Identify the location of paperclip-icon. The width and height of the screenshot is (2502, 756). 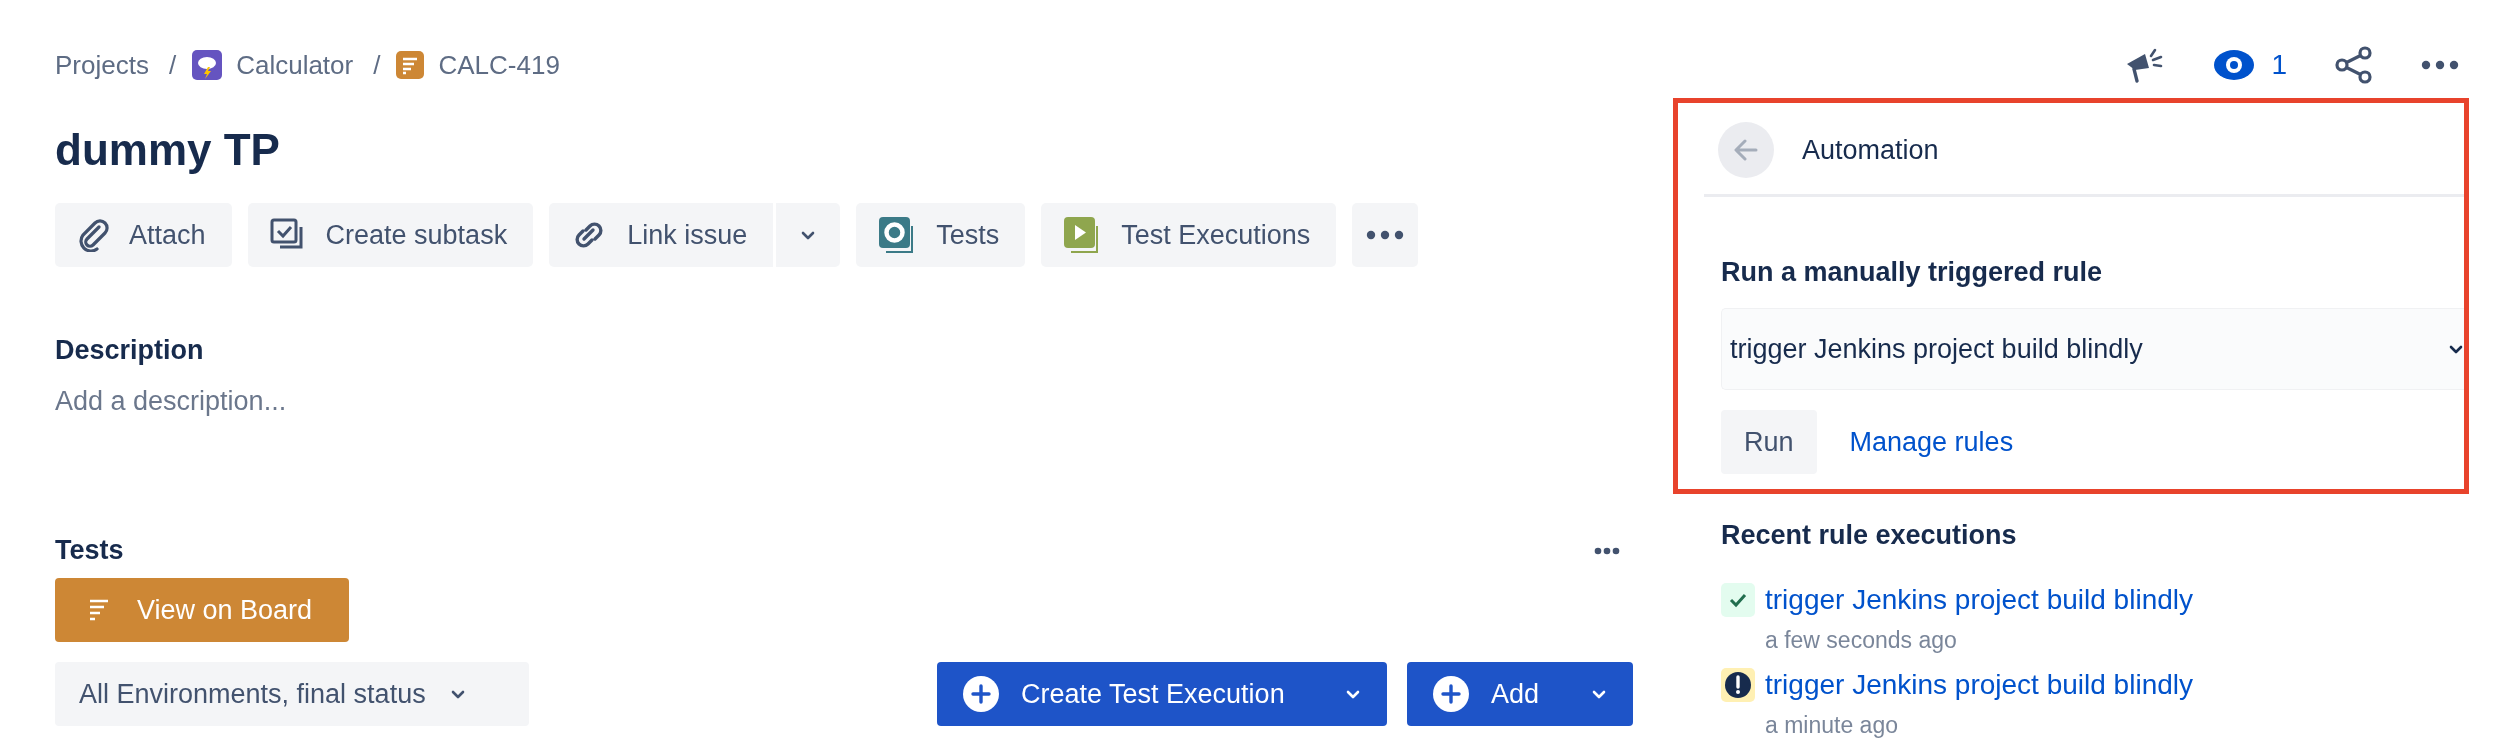
(93, 235).